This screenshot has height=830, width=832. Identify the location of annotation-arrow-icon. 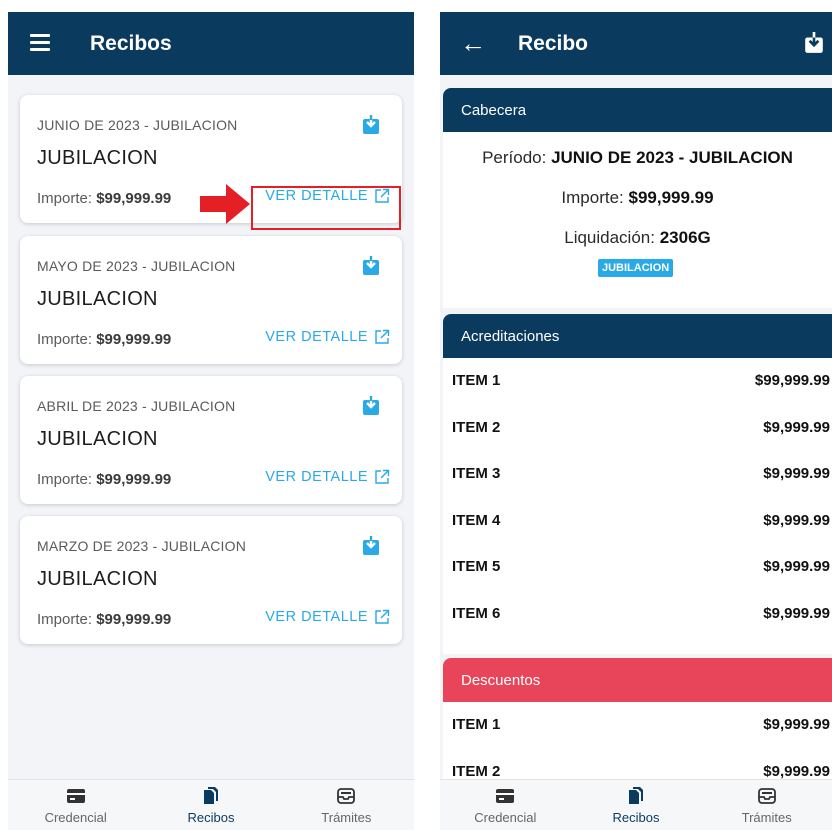
(225, 204).